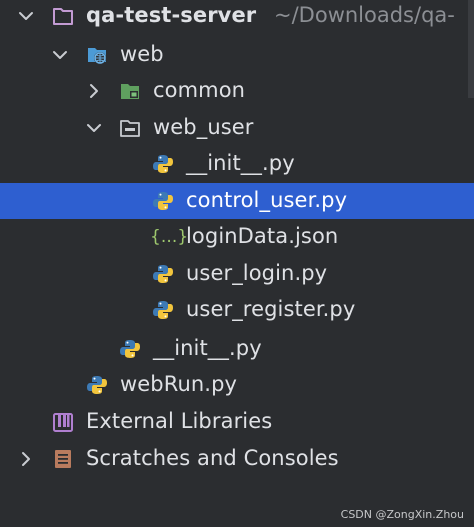 Image resolution: width=474 pixels, height=527 pixels. I want to click on tree-row-init-inner: __init__.py, so click(237, 164).